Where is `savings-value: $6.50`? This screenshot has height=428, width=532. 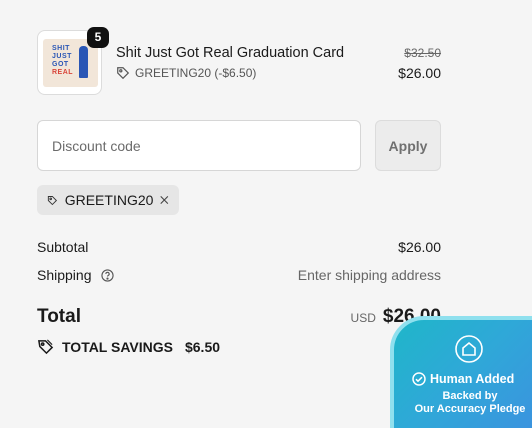
savings-value: $6.50 is located at coordinates (202, 346).